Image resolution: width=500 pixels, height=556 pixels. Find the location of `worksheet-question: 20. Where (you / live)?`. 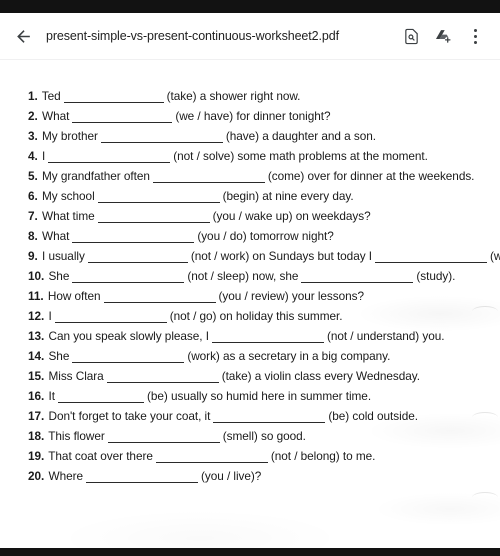

worksheet-question: 20. Where (you / live)? is located at coordinates (259, 476).